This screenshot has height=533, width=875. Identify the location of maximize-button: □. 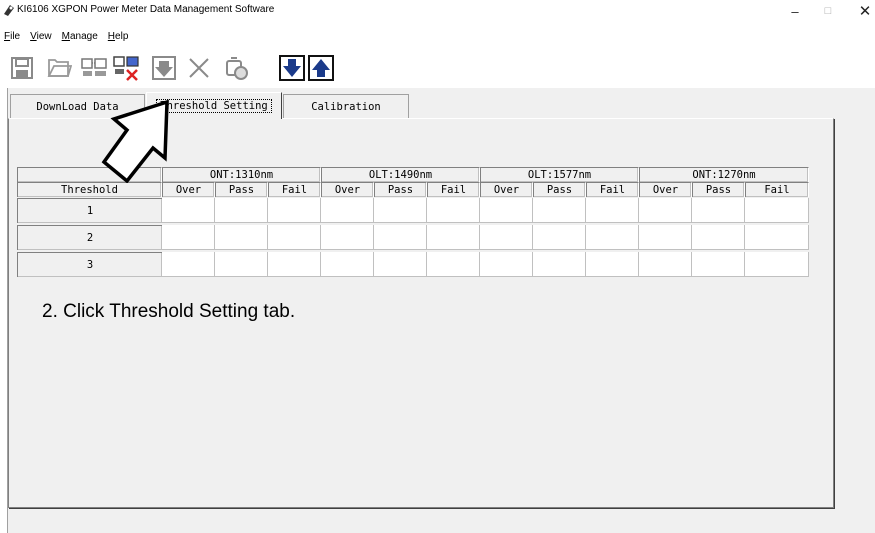
(828, 11).